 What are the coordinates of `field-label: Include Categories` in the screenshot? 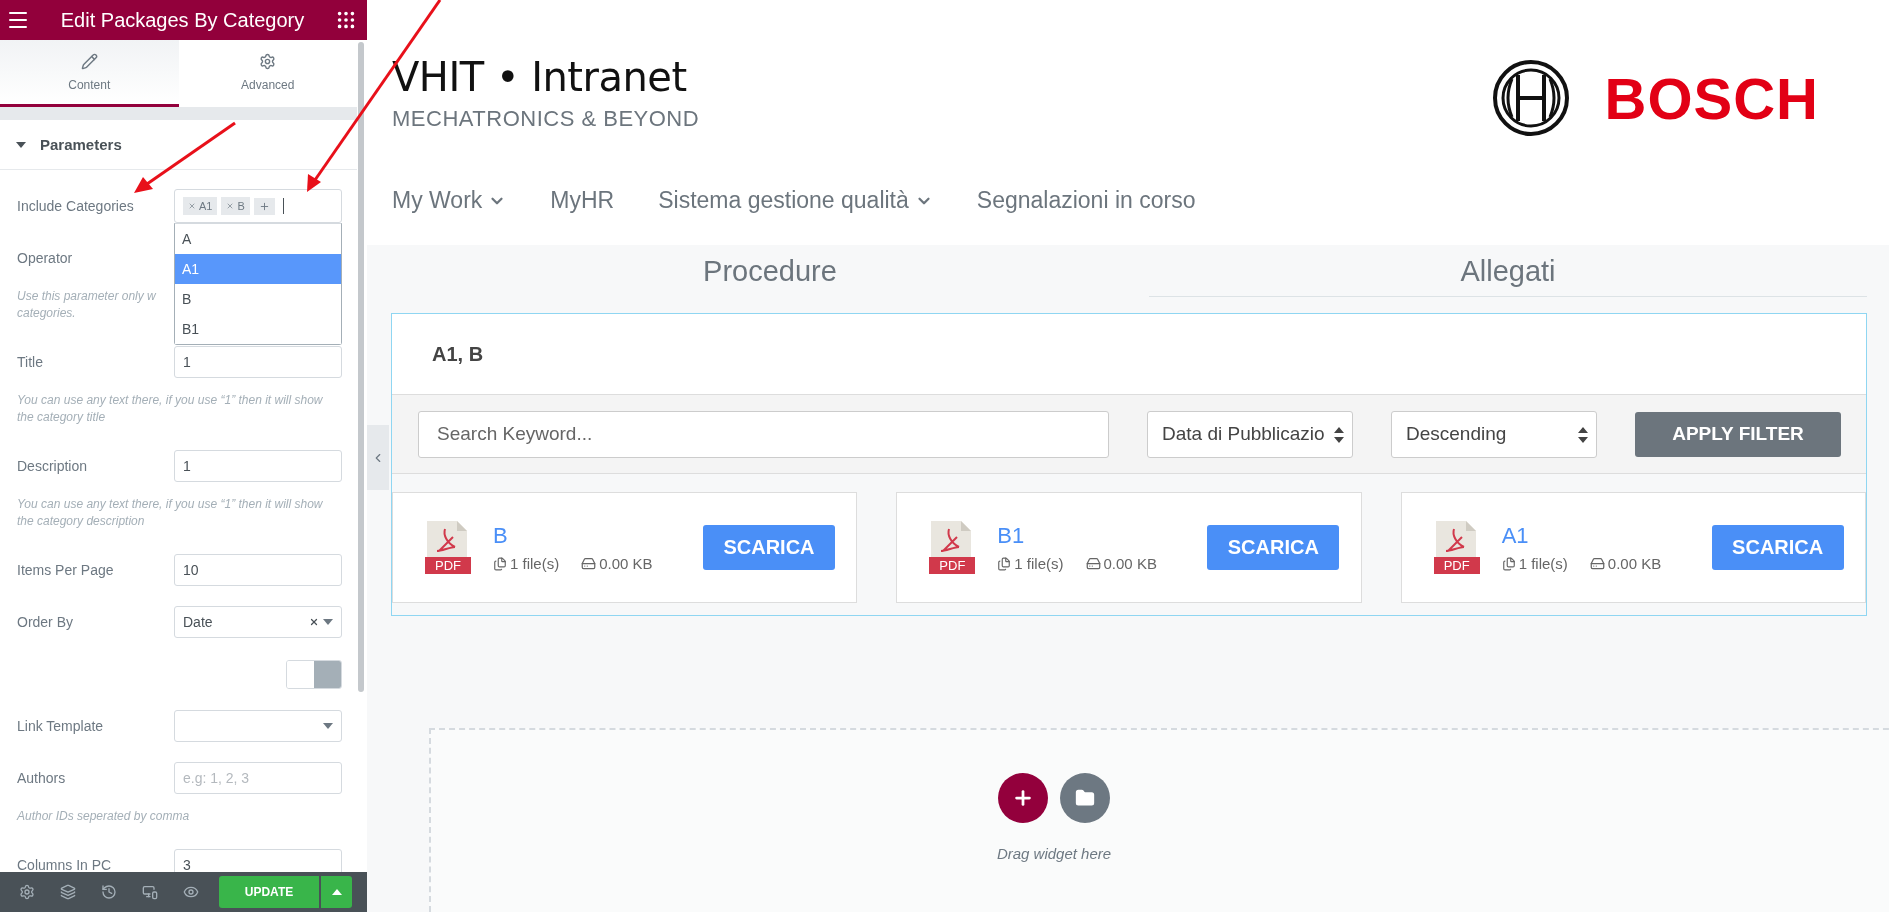 It's located at (76, 206).